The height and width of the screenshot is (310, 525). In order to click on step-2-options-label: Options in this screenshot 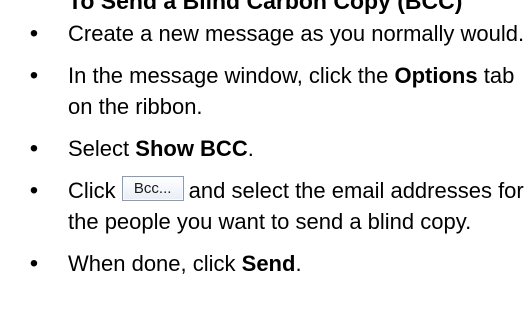, I will do `click(436, 75)`.